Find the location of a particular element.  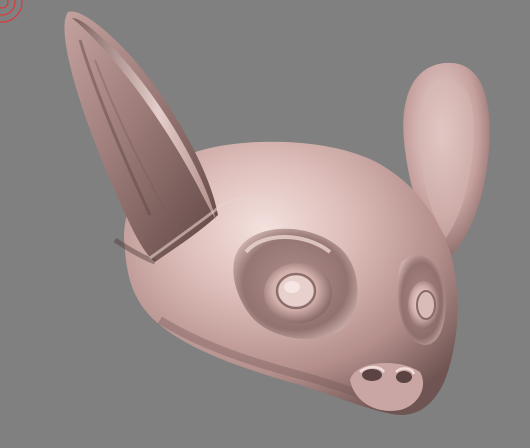

rotate-gizmo-icon is located at coordinates (11, 11).